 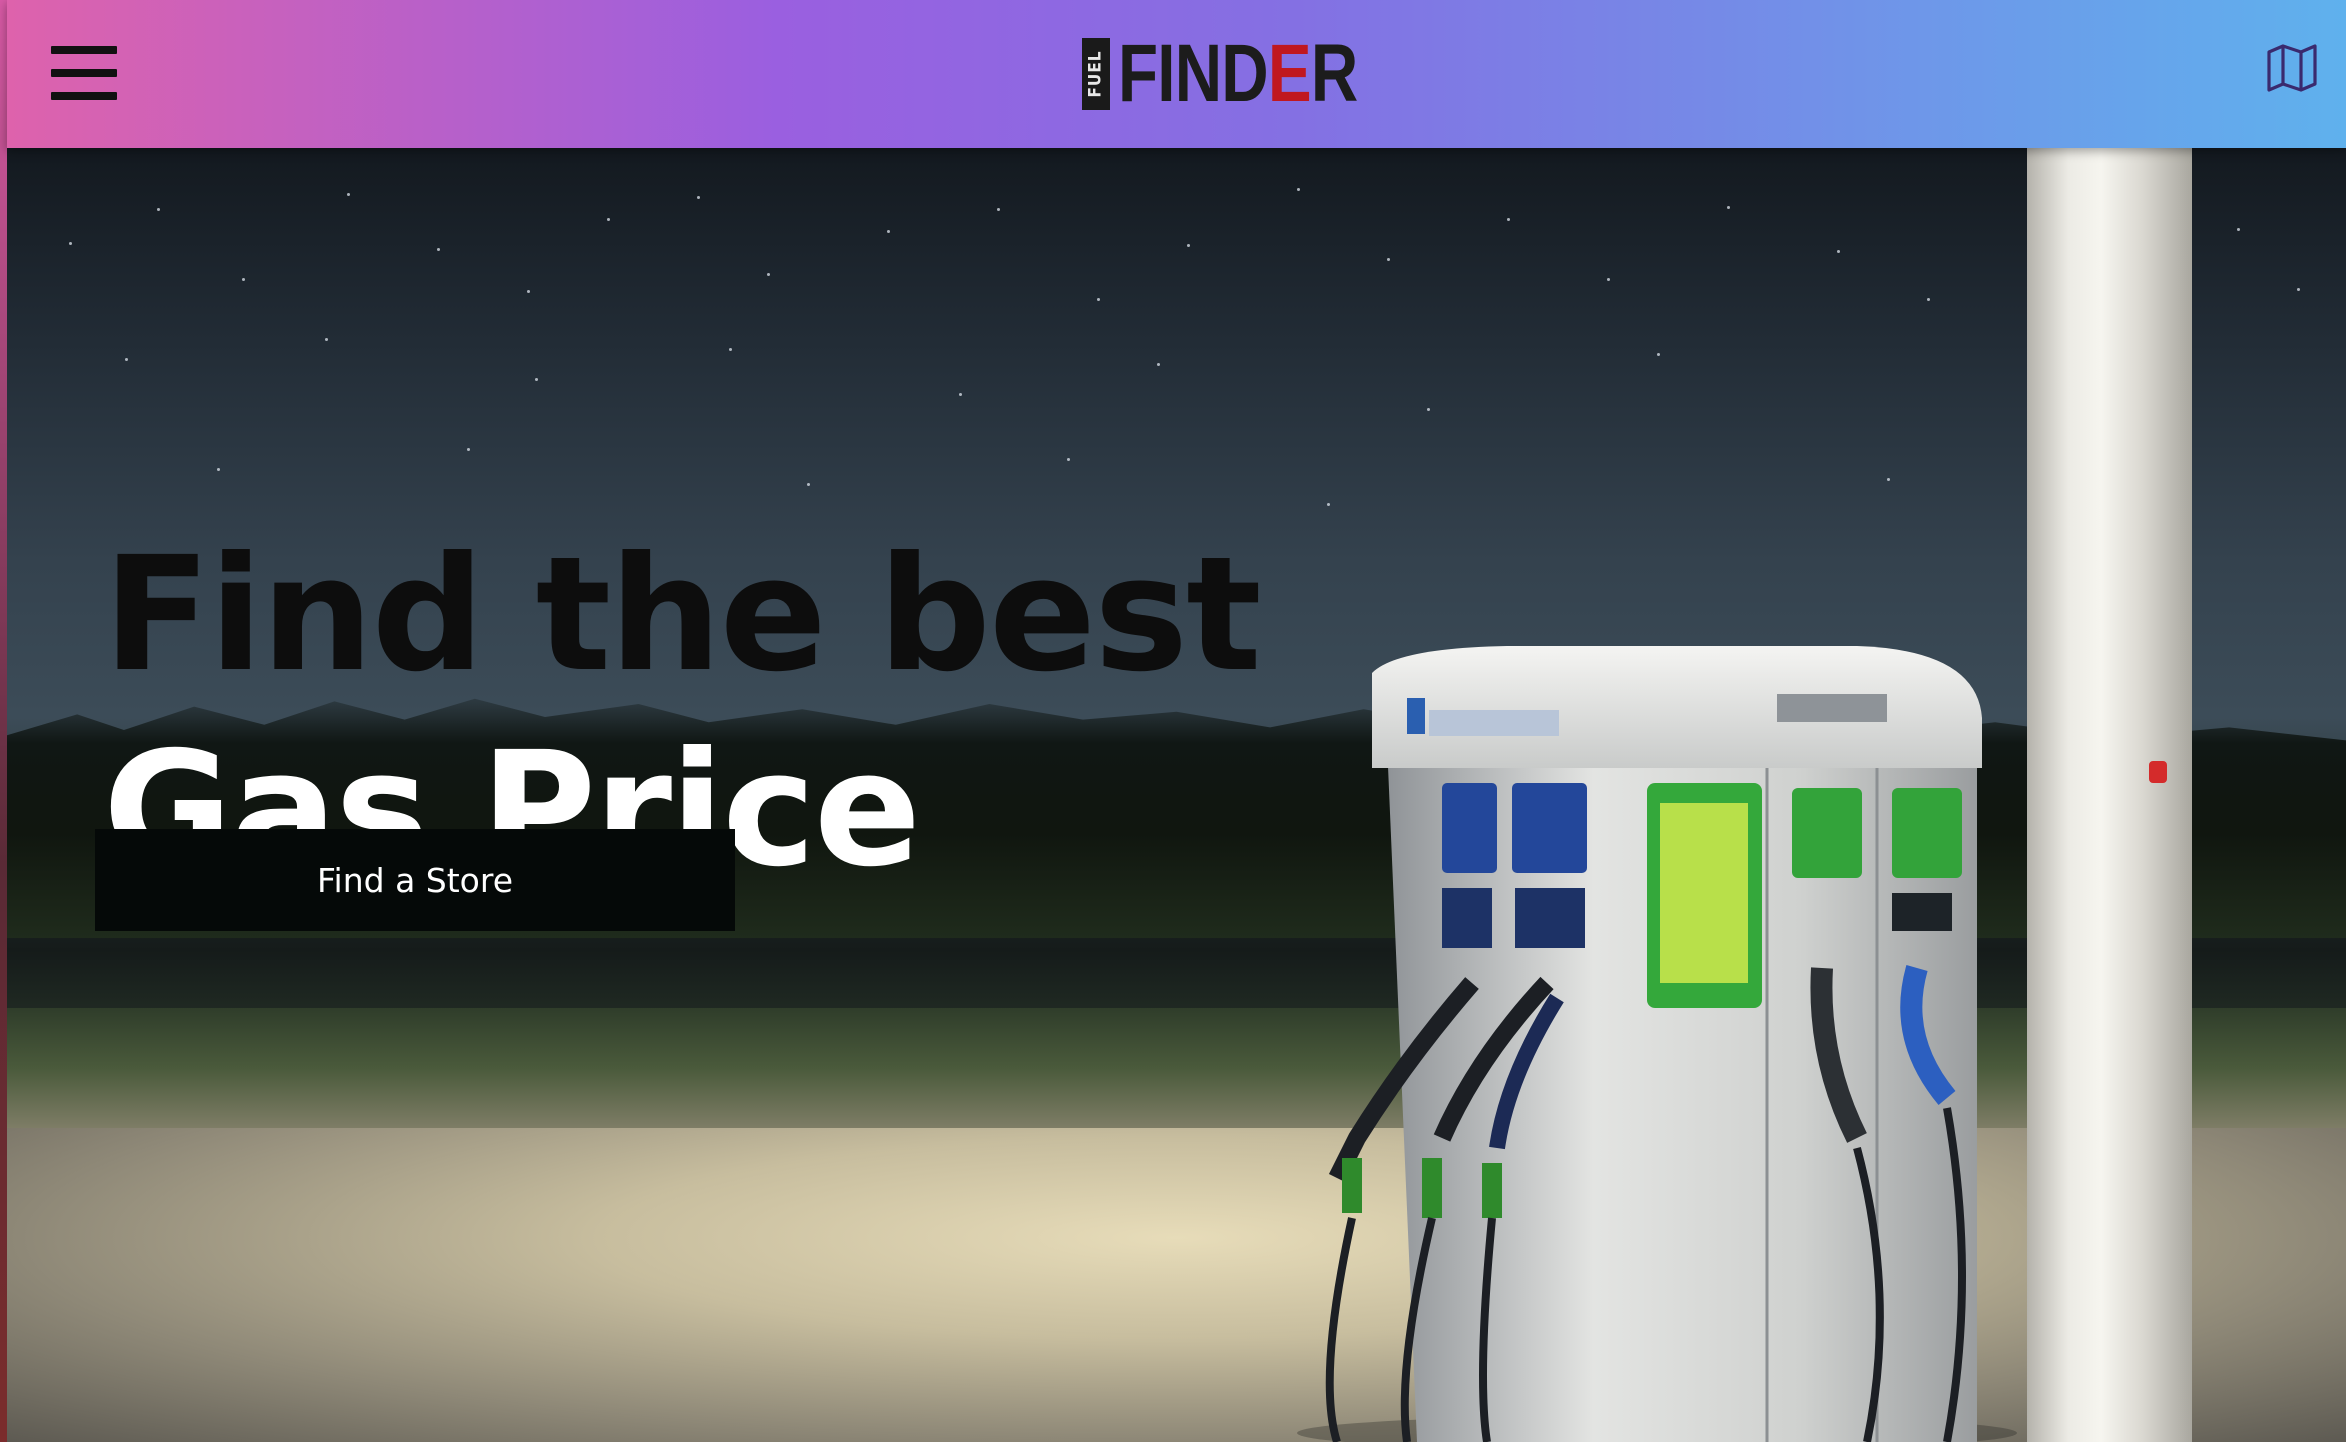 I want to click on logo-wordmark: FINDER, so click(x=1238, y=74).